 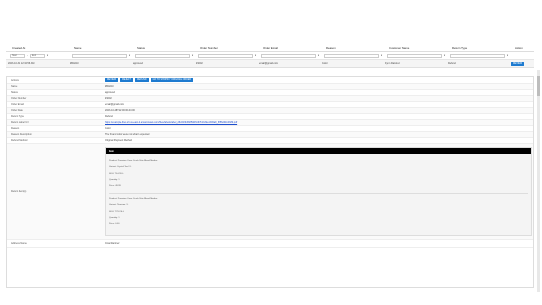 I want to click on column-header-return-type: Return Type, so click(x=477, y=48).